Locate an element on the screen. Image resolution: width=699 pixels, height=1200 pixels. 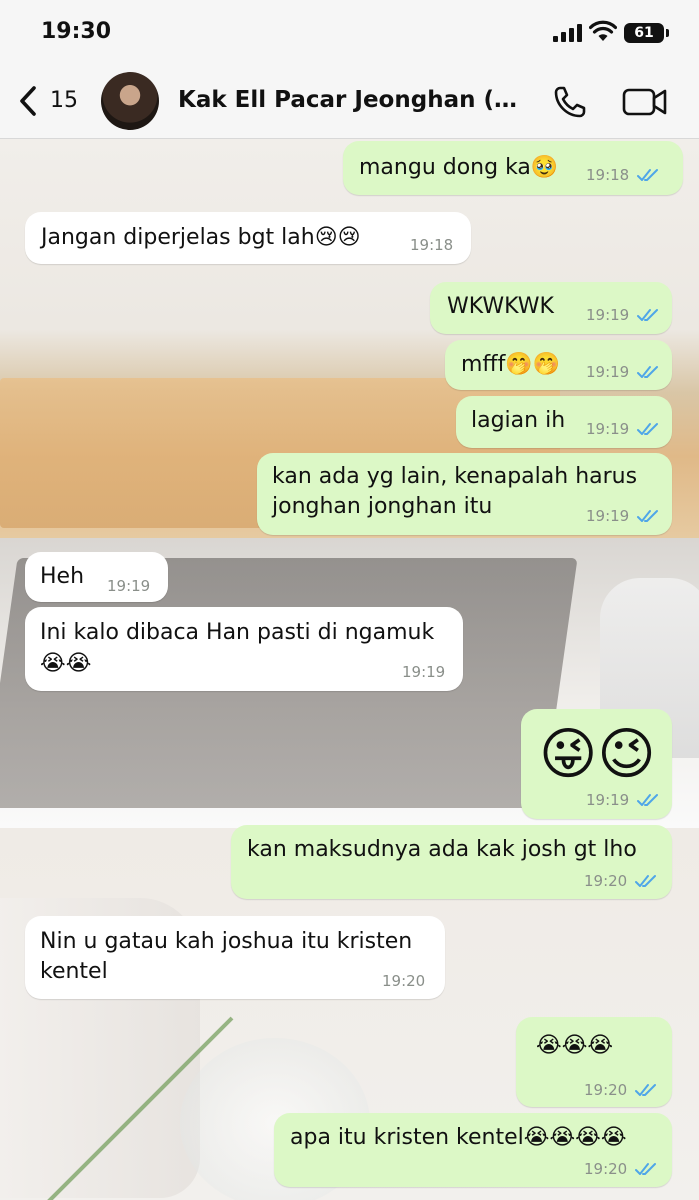
back-unread-count: 15 is located at coordinates (64, 100).